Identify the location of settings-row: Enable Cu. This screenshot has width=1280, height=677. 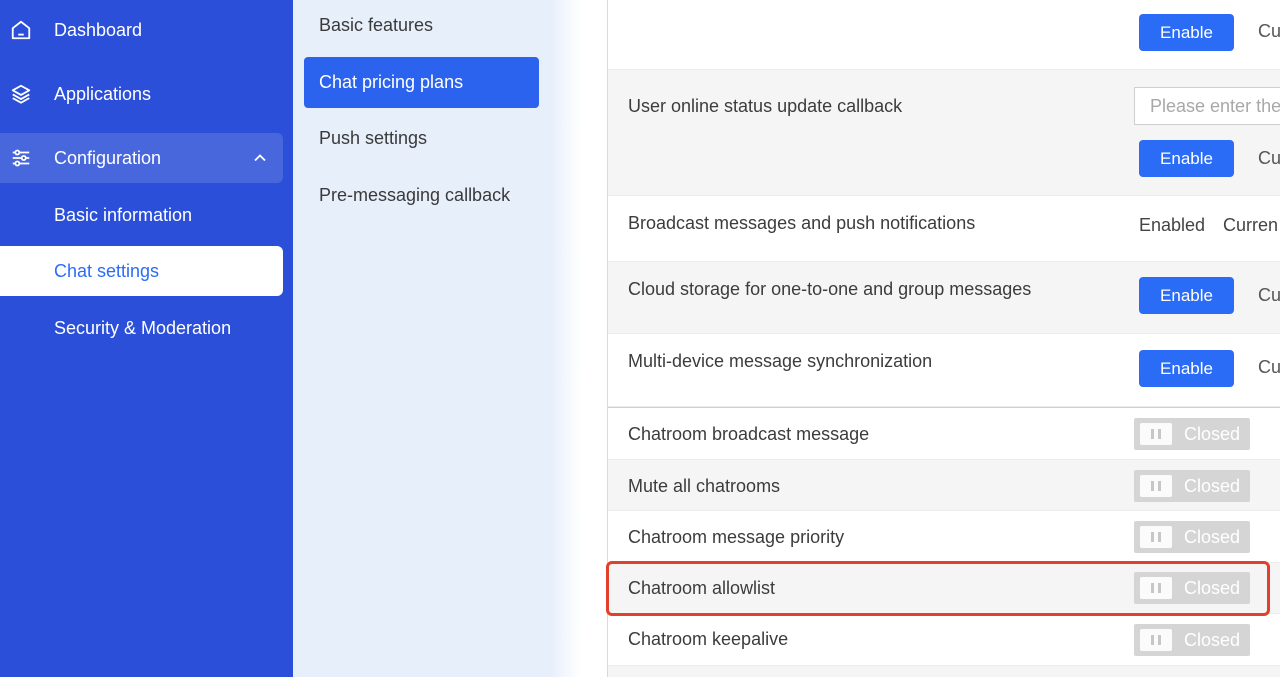
(944, 35).